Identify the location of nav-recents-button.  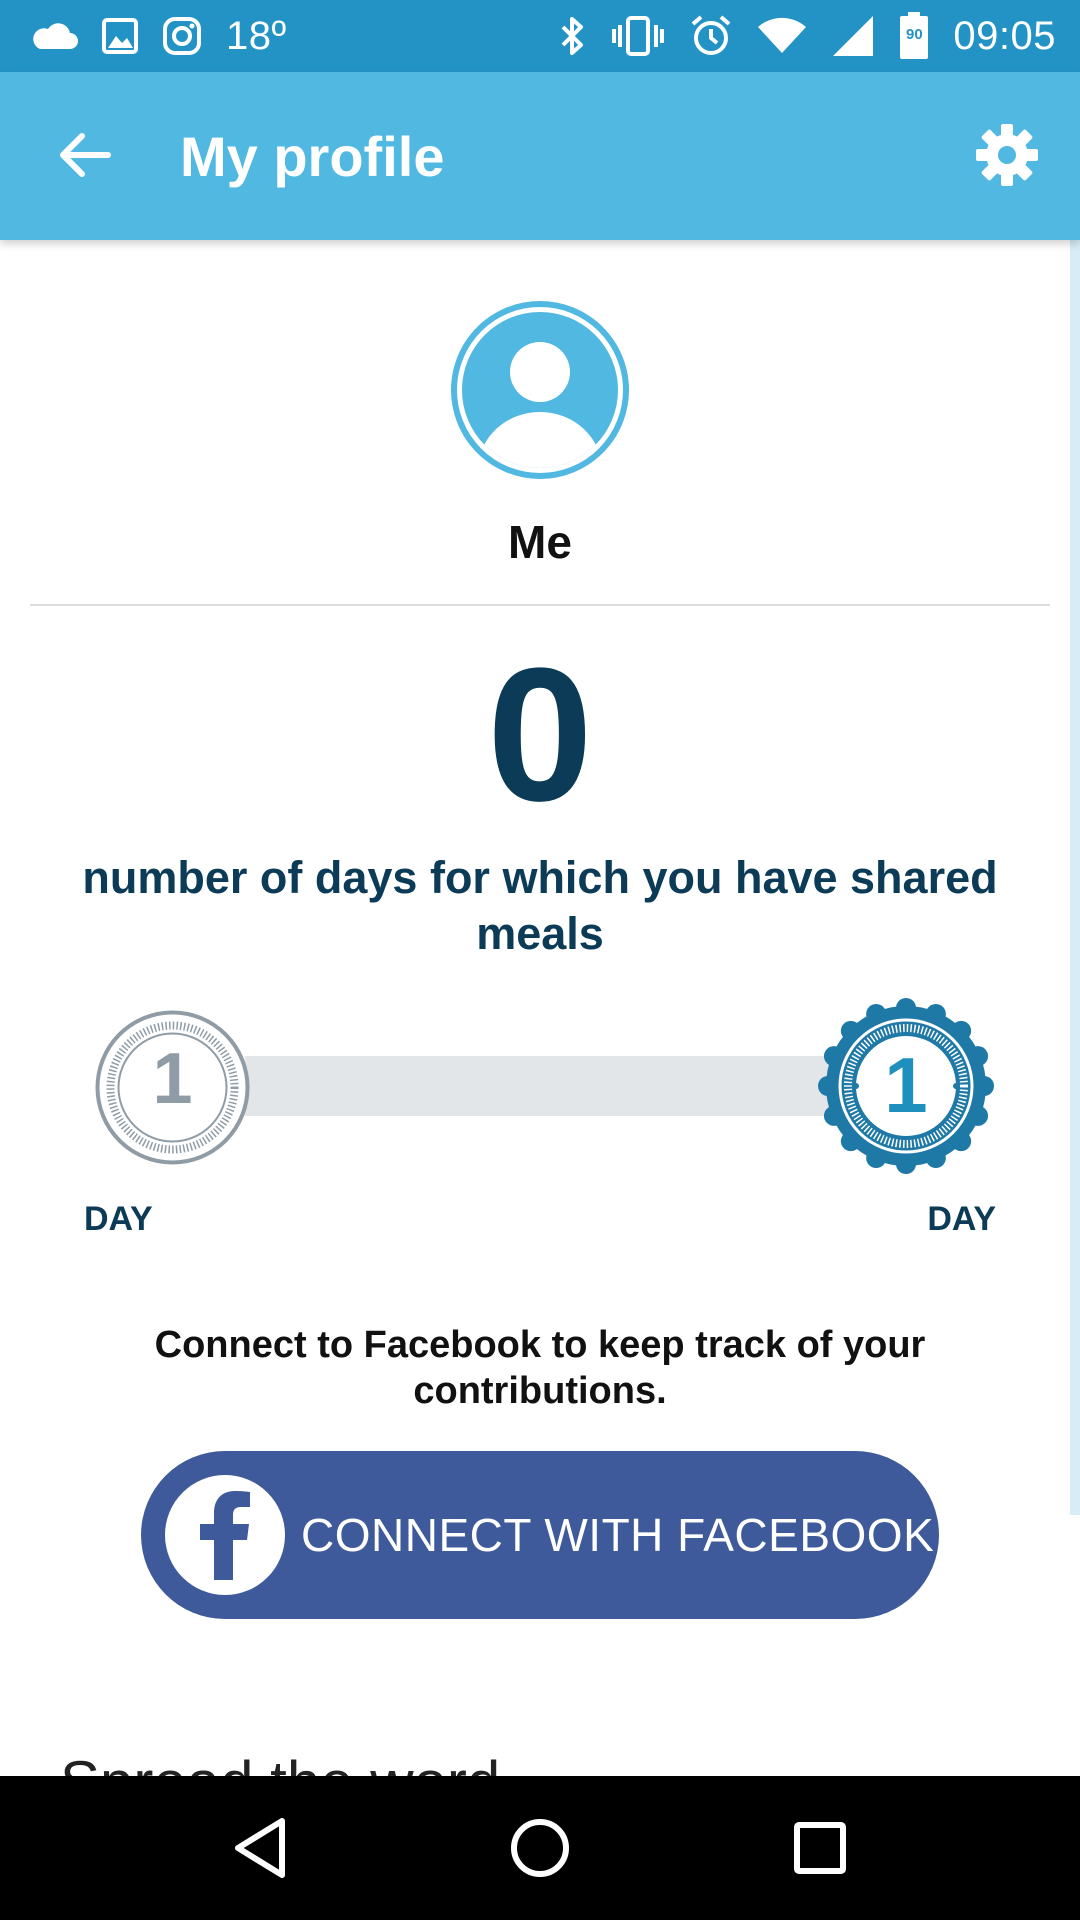
(820, 1848).